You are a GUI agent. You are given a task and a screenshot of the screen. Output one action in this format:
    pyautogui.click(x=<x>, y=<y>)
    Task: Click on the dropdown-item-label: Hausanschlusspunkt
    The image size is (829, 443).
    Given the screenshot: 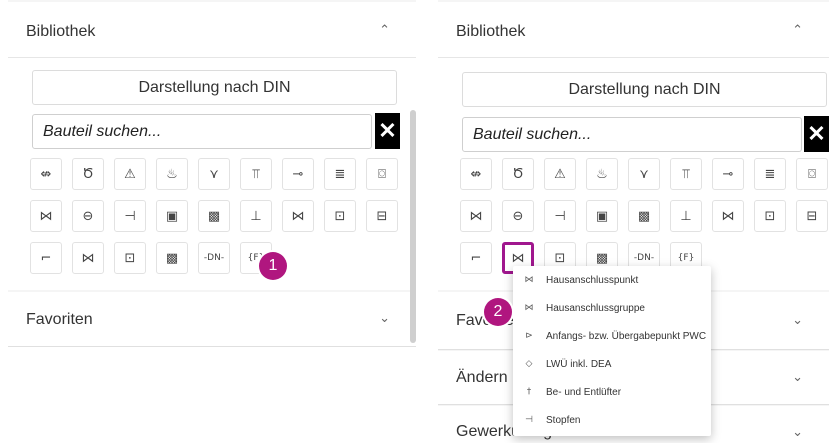 What is the action you would take?
    pyautogui.click(x=592, y=280)
    